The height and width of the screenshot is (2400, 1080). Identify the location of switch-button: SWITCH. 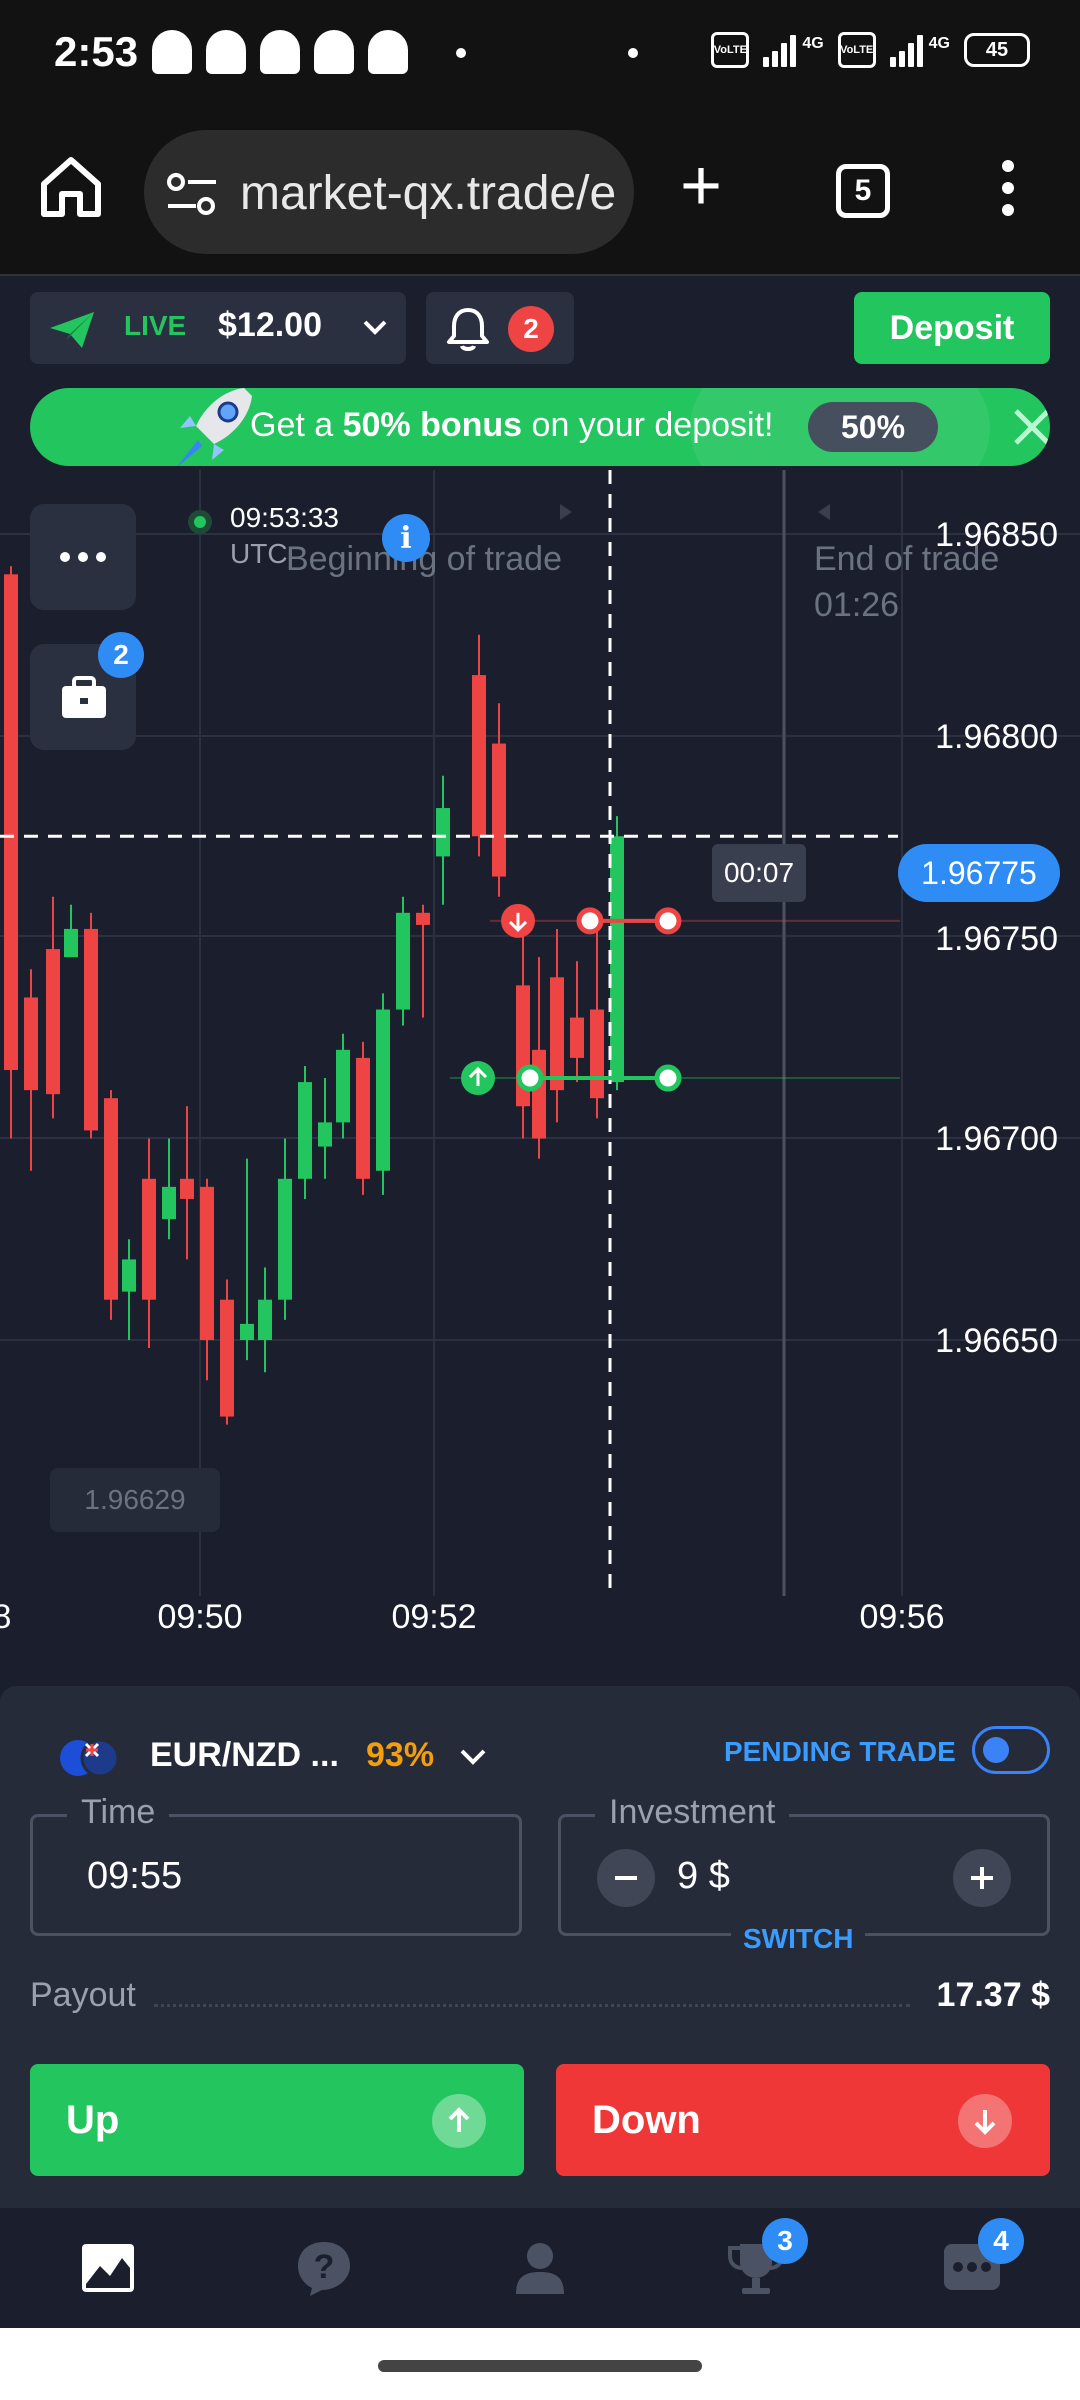
(798, 1939).